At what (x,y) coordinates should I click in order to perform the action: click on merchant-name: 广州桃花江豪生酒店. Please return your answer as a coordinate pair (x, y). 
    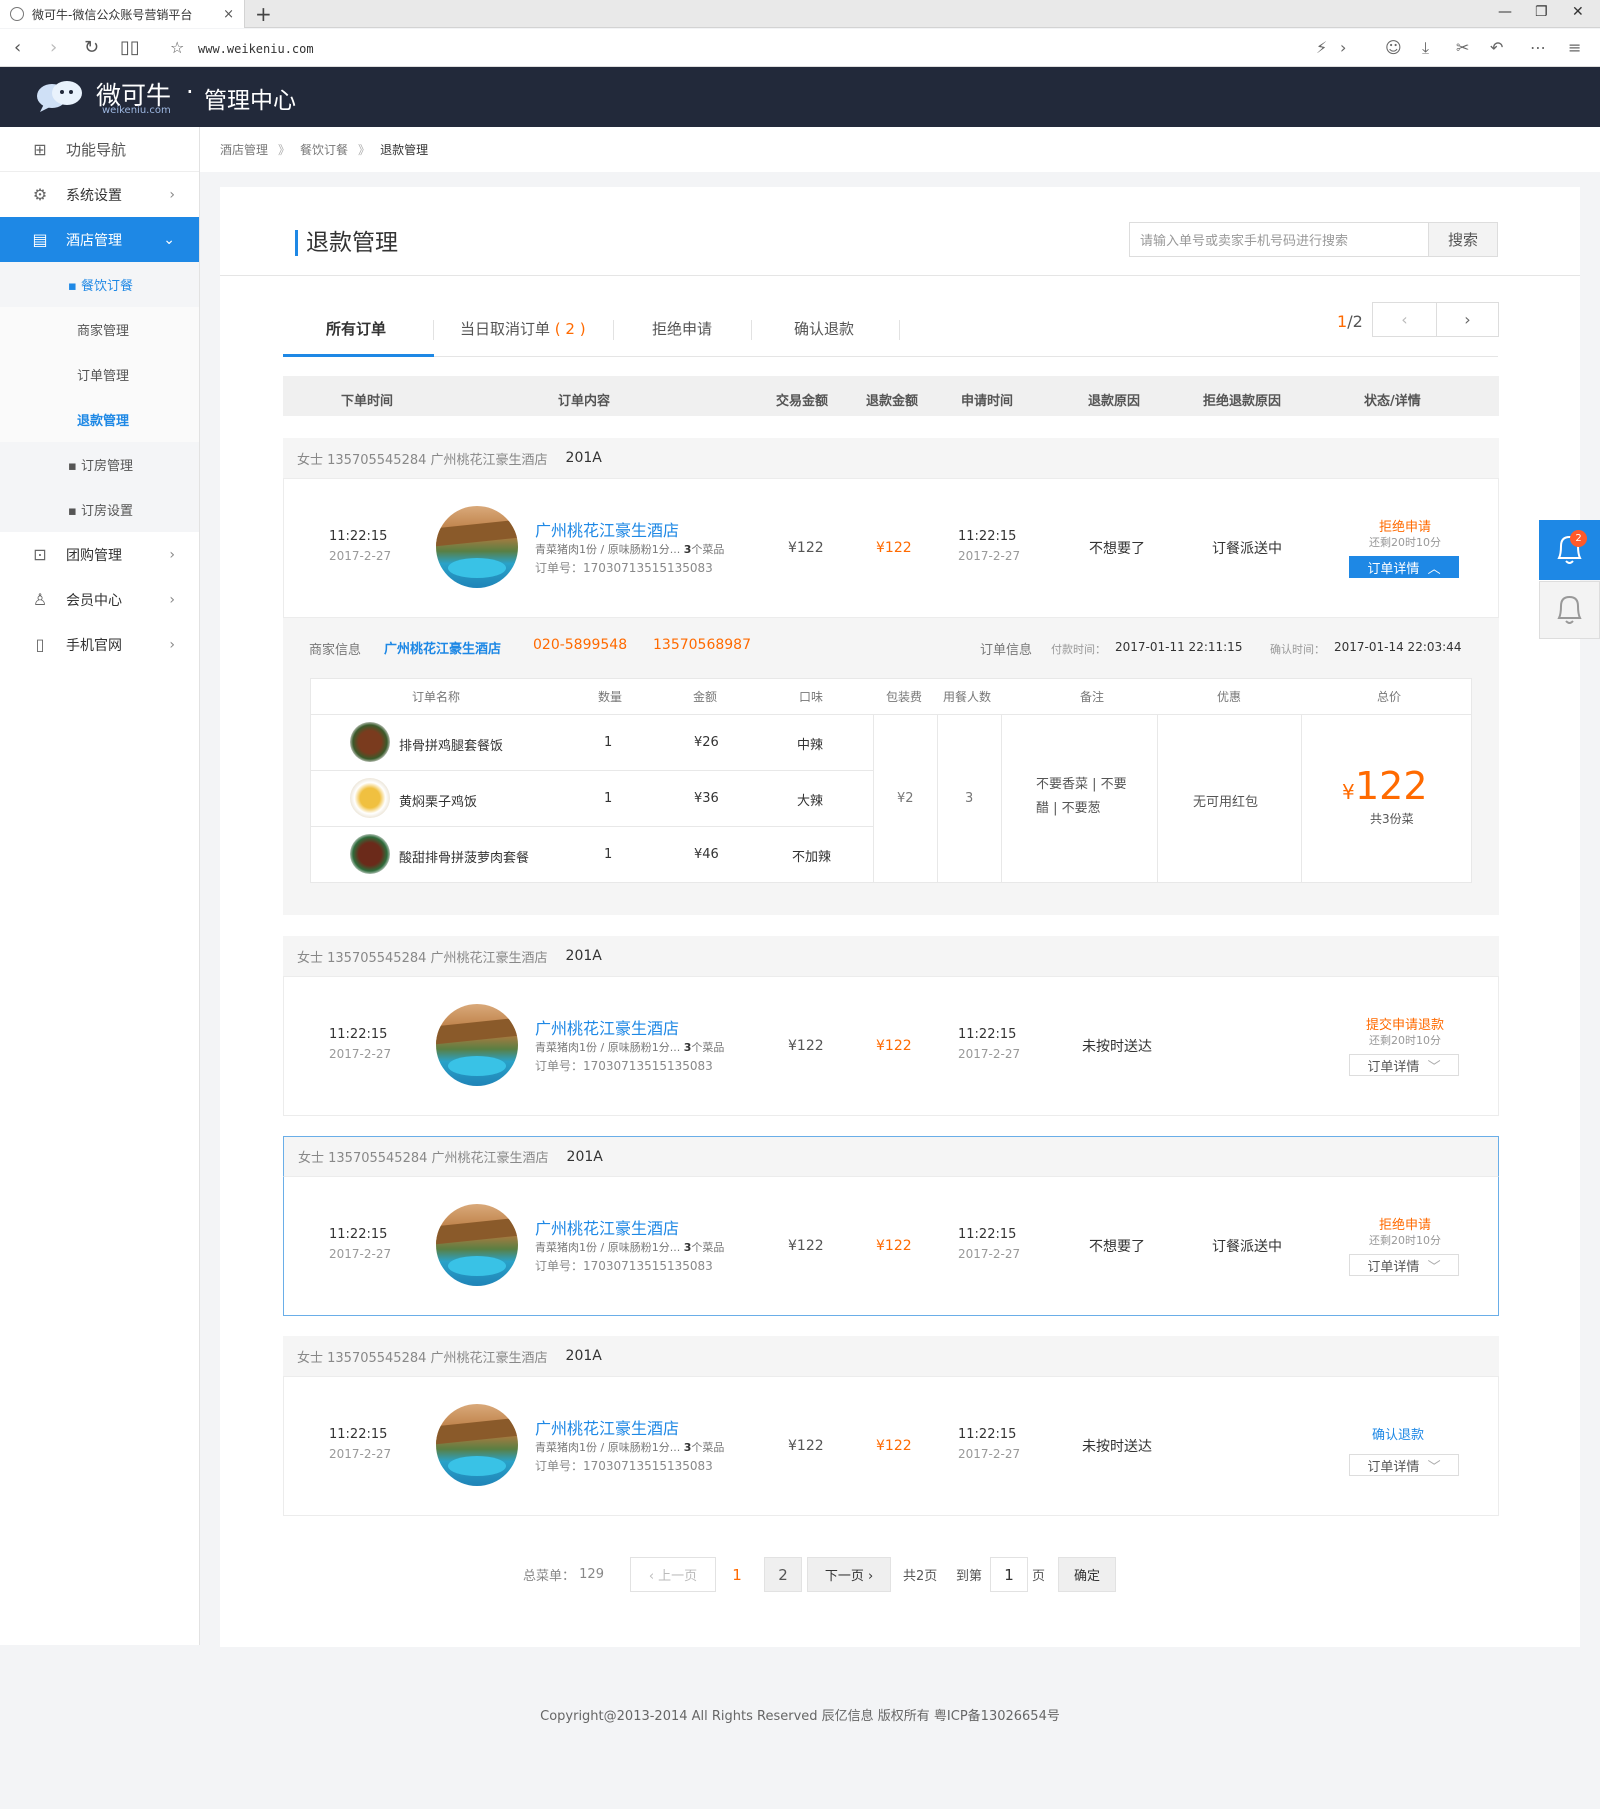
    Looking at the image, I should click on (442, 647).